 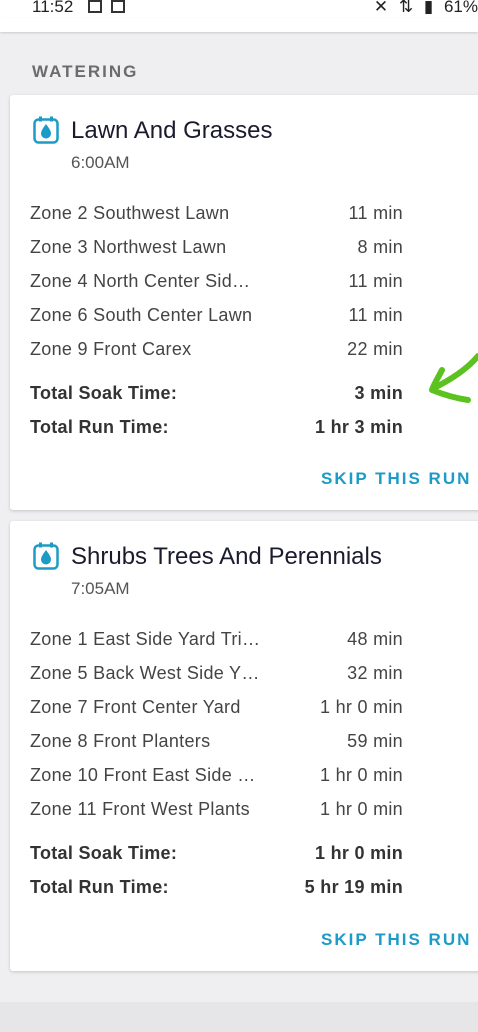 What do you see at coordinates (216, 430) in the screenshot?
I see `total-run-row: Total Run Time: 1 hr 3 min` at bounding box center [216, 430].